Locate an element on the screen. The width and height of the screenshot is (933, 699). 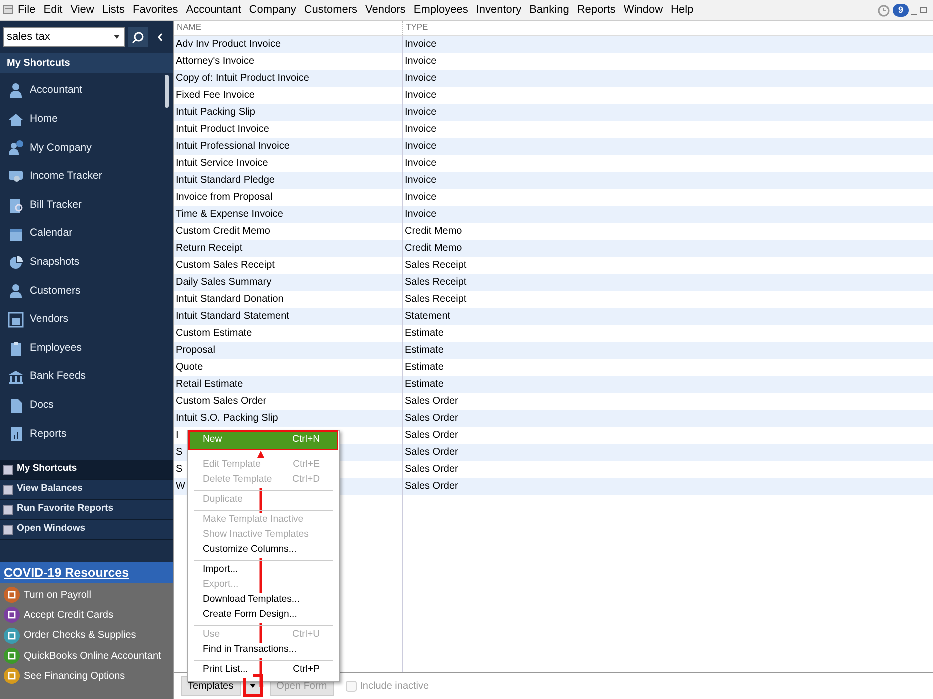
menu-item: Favorites is located at coordinates (155, 10).